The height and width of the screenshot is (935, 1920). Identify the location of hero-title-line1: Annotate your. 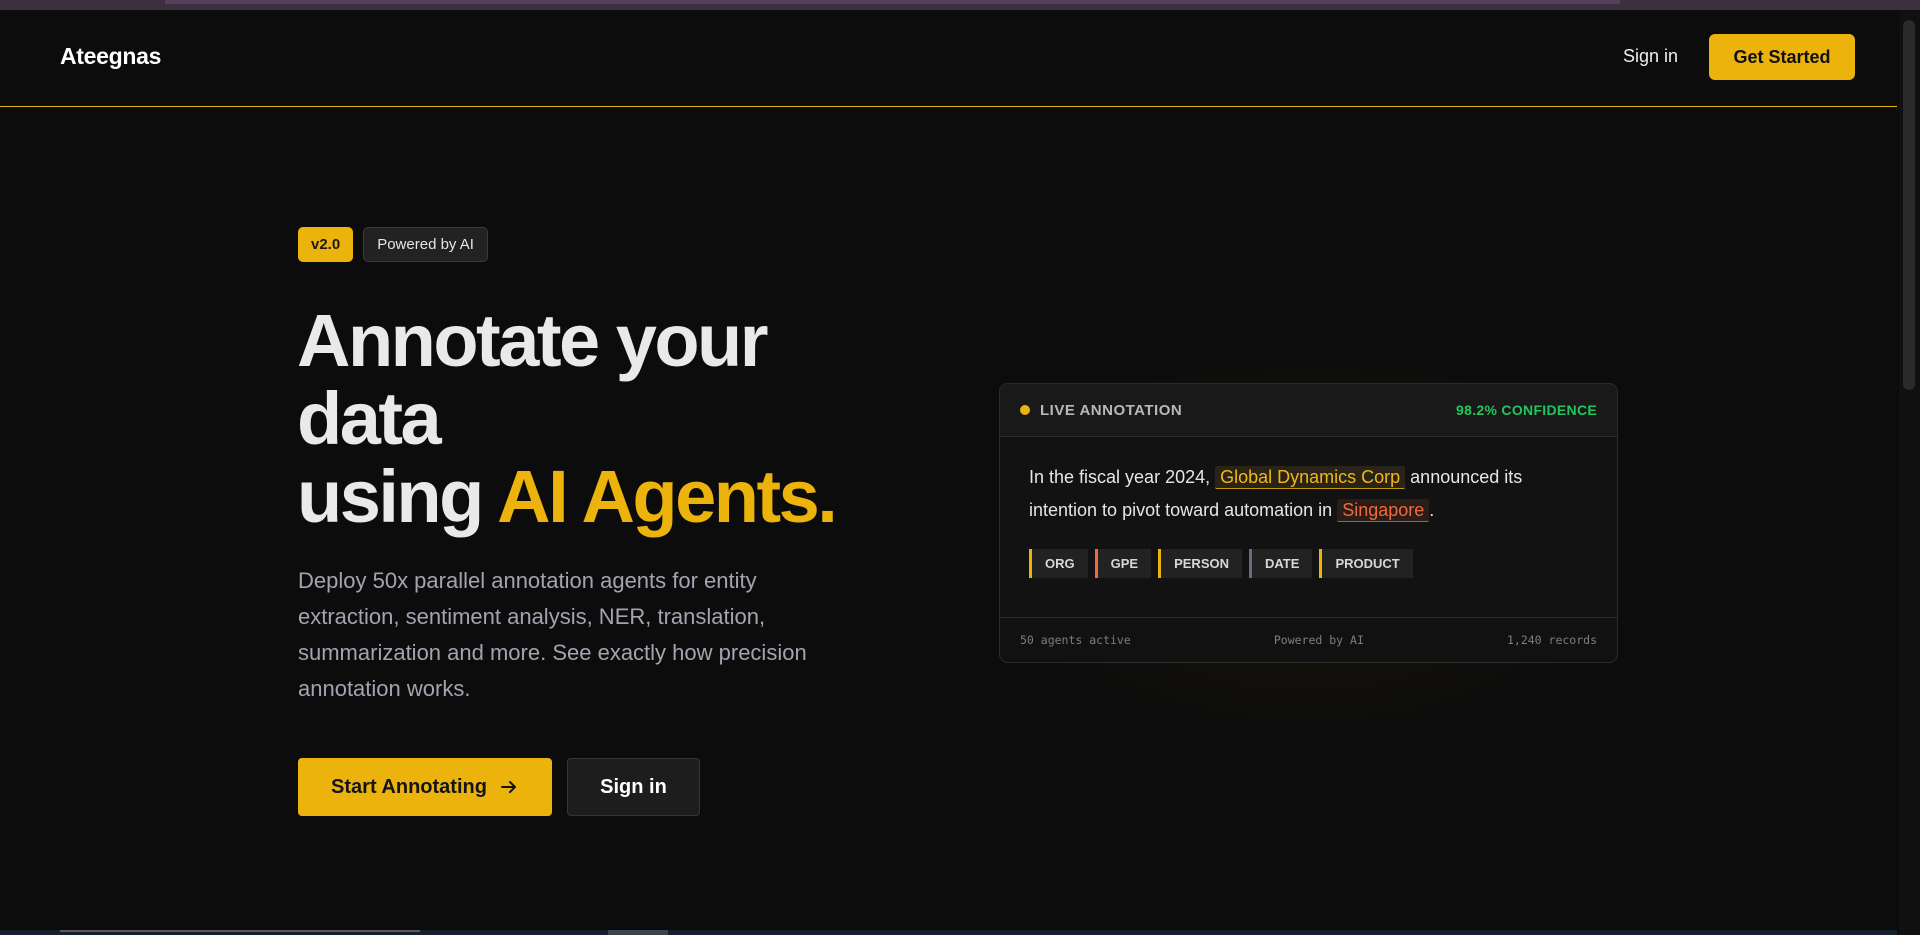
(533, 340).